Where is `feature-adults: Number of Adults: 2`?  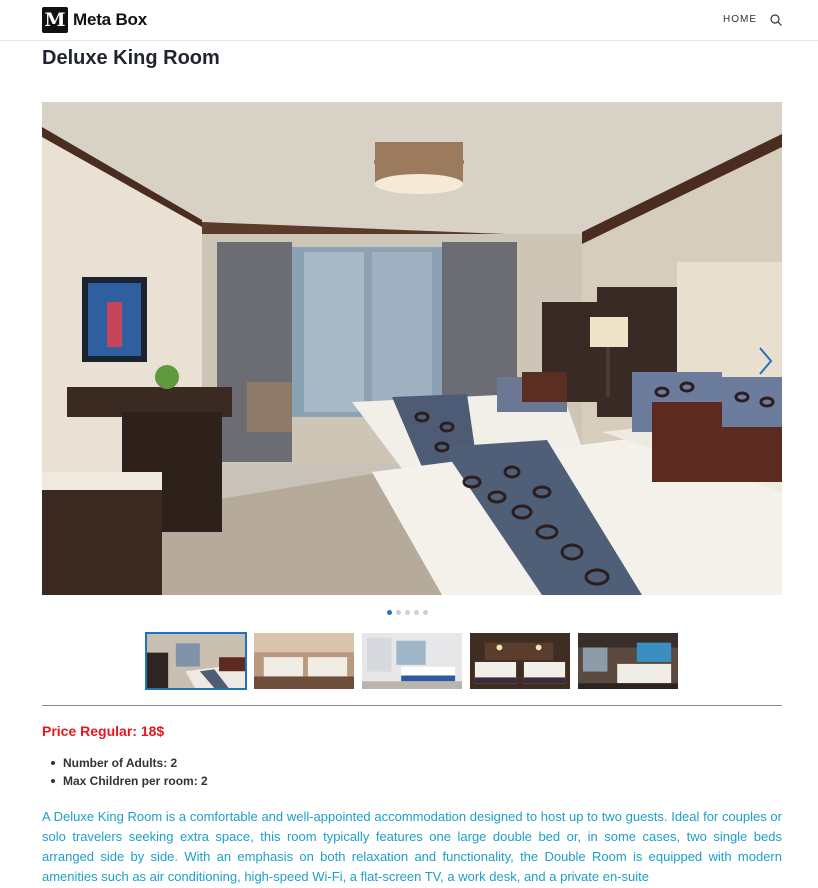
feature-adults: Number of Adults: 2 is located at coordinates (128, 763).